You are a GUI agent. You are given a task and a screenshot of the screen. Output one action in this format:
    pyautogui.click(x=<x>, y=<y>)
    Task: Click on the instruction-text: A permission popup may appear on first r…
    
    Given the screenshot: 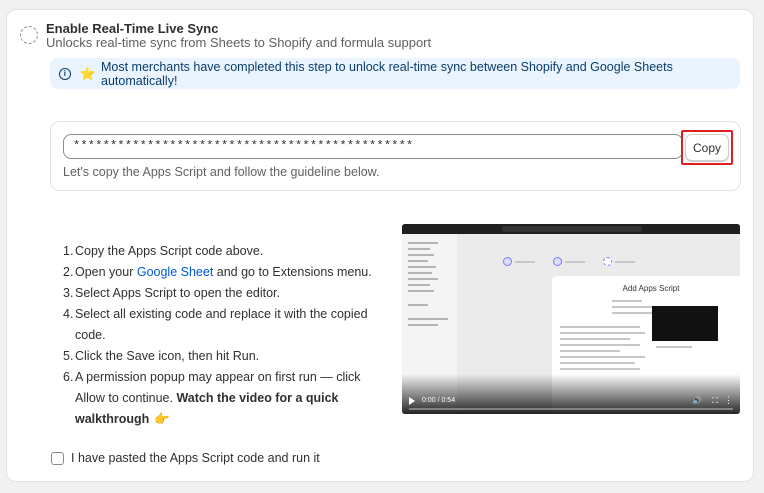 What is the action you would take?
    pyautogui.click(x=229, y=398)
    